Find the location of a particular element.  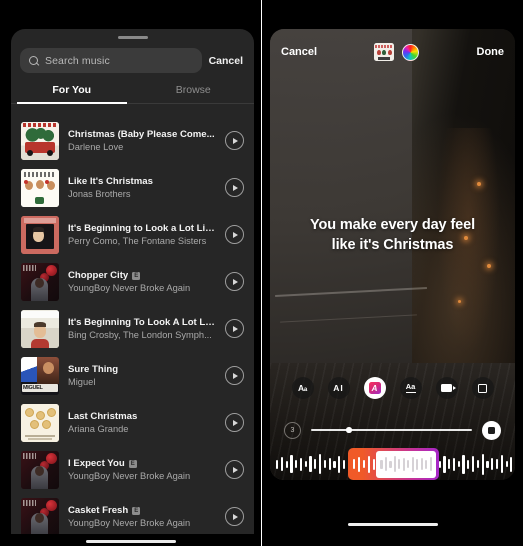

song-title: Chopper City E is located at coordinates (142, 275).